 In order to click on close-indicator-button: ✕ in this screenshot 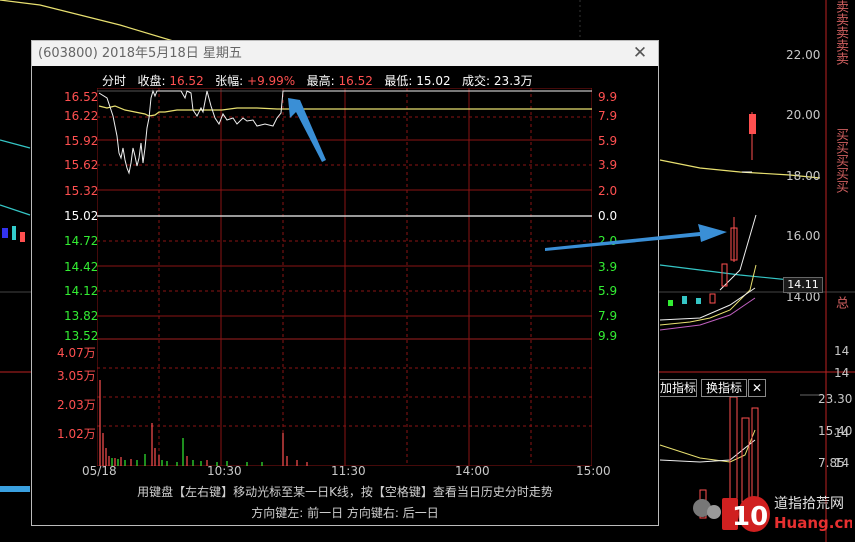, I will do `click(757, 388)`.